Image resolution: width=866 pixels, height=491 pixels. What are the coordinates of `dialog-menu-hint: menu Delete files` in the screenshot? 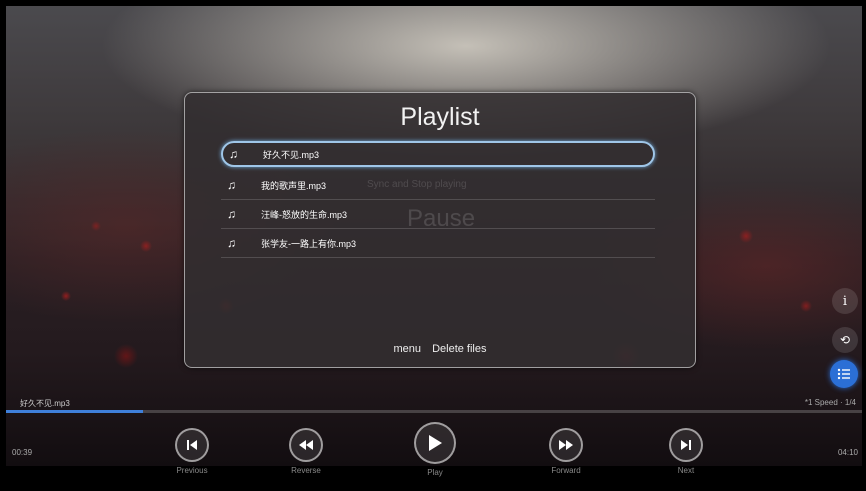 It's located at (440, 349).